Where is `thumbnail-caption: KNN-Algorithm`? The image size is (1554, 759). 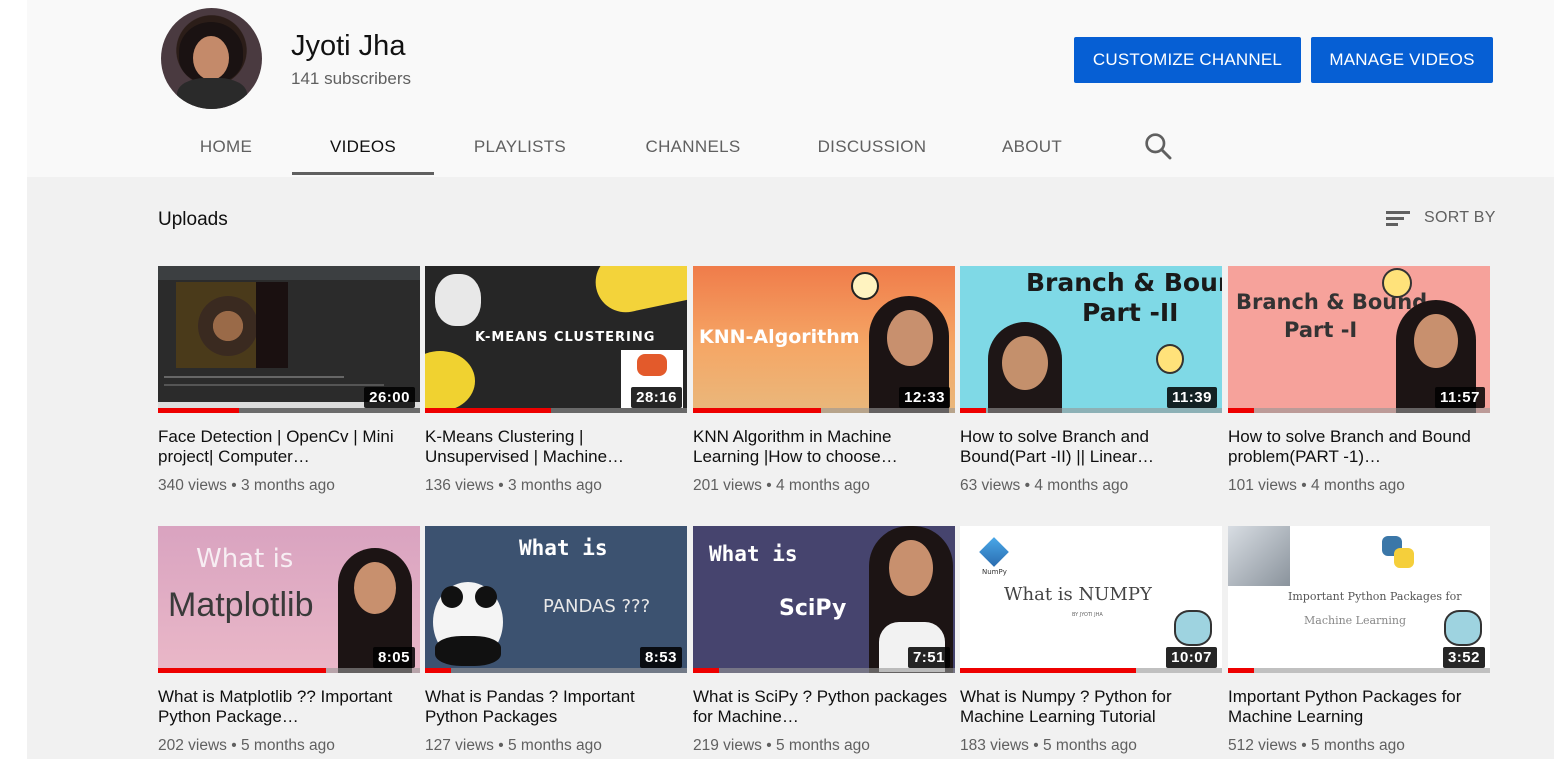 thumbnail-caption: KNN-Algorithm is located at coordinates (779, 337).